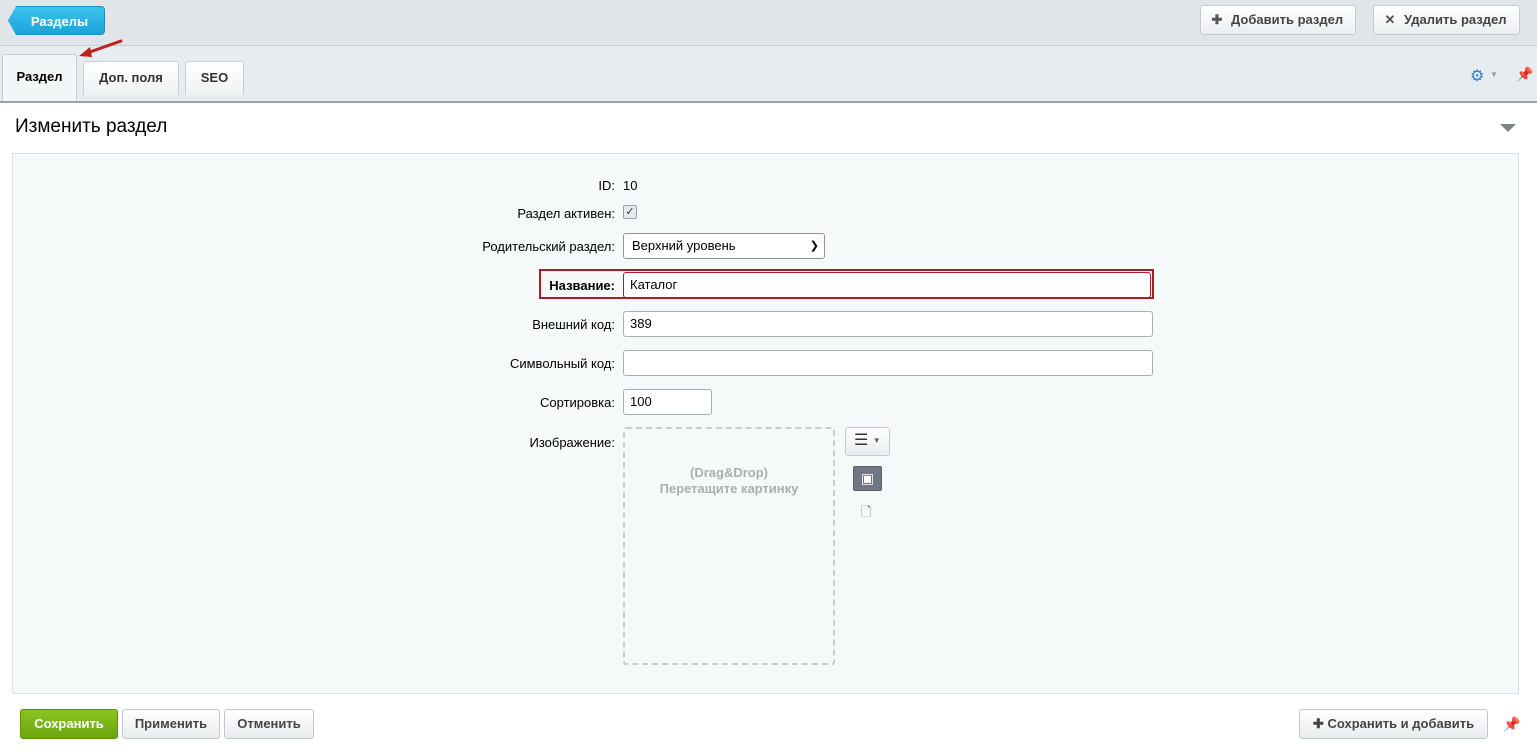 The width and height of the screenshot is (1537, 752). Describe the element at coordinates (131, 78) in the screenshot. I see `tab-extra-fields: Доп. поля` at that location.